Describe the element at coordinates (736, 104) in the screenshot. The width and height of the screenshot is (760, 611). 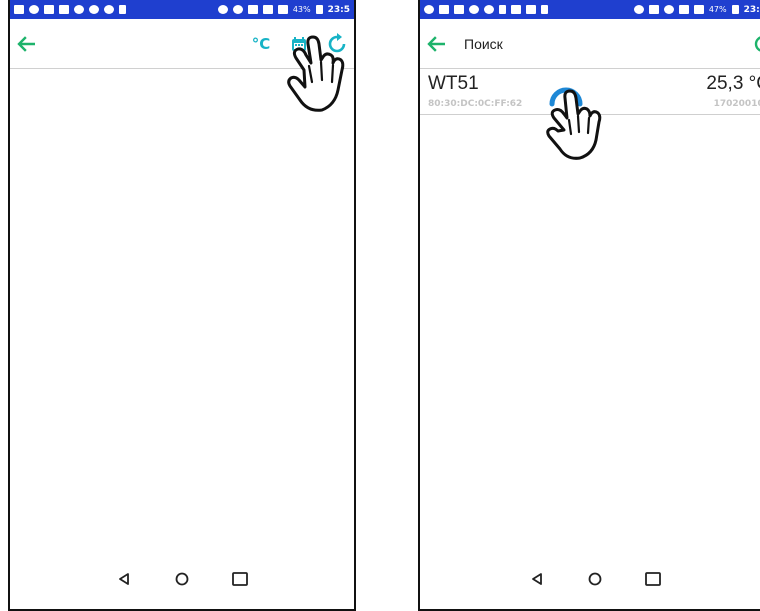
I see `device-id: 170200108` at that location.